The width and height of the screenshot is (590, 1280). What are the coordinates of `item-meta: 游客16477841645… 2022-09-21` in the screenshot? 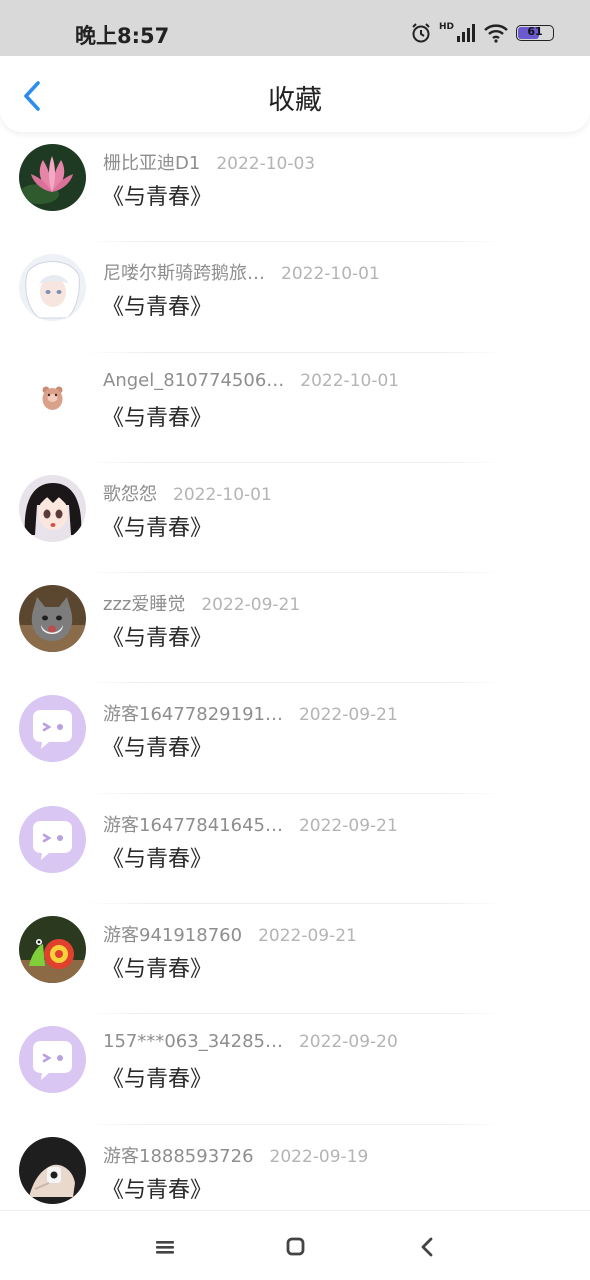 It's located at (250, 824).